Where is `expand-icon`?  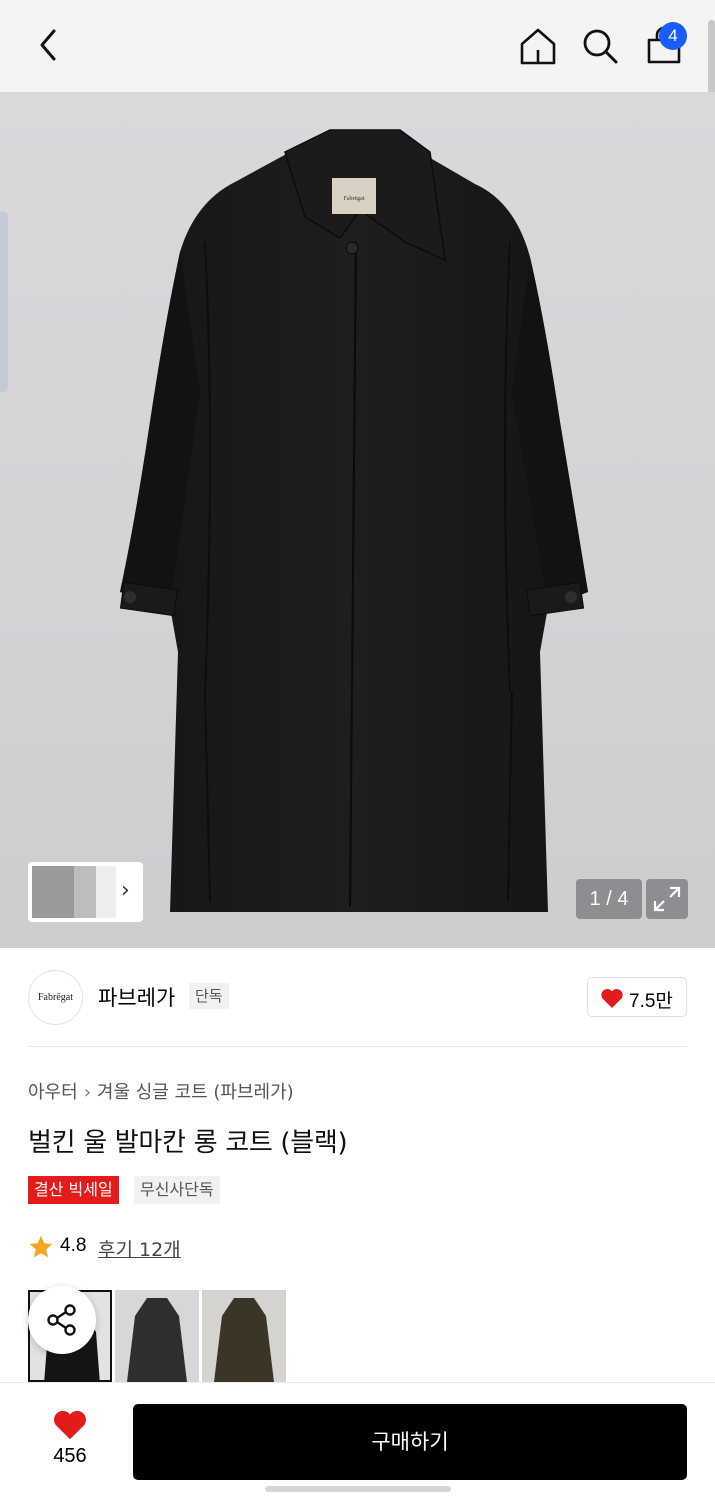
expand-icon is located at coordinates (667, 899).